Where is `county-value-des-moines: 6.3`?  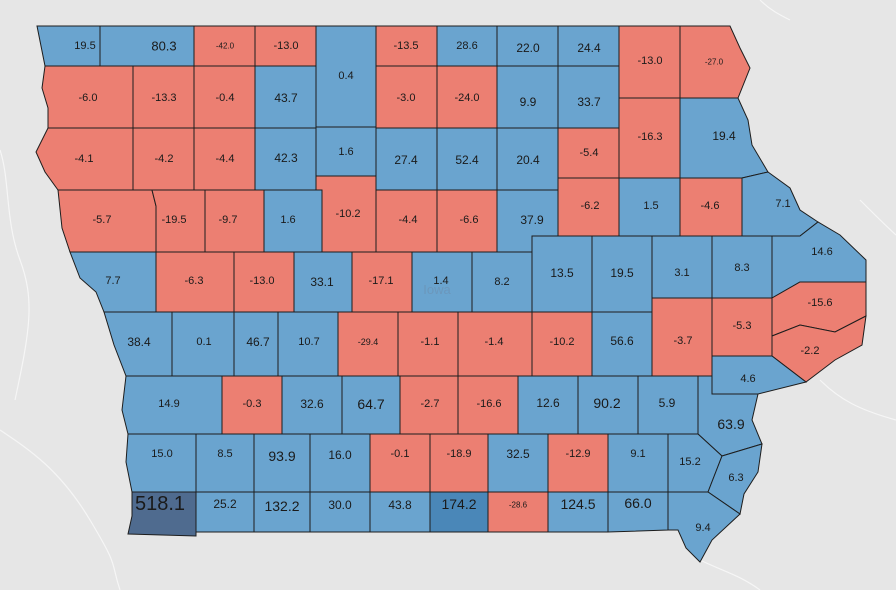 county-value-des-moines: 6.3 is located at coordinates (735, 478).